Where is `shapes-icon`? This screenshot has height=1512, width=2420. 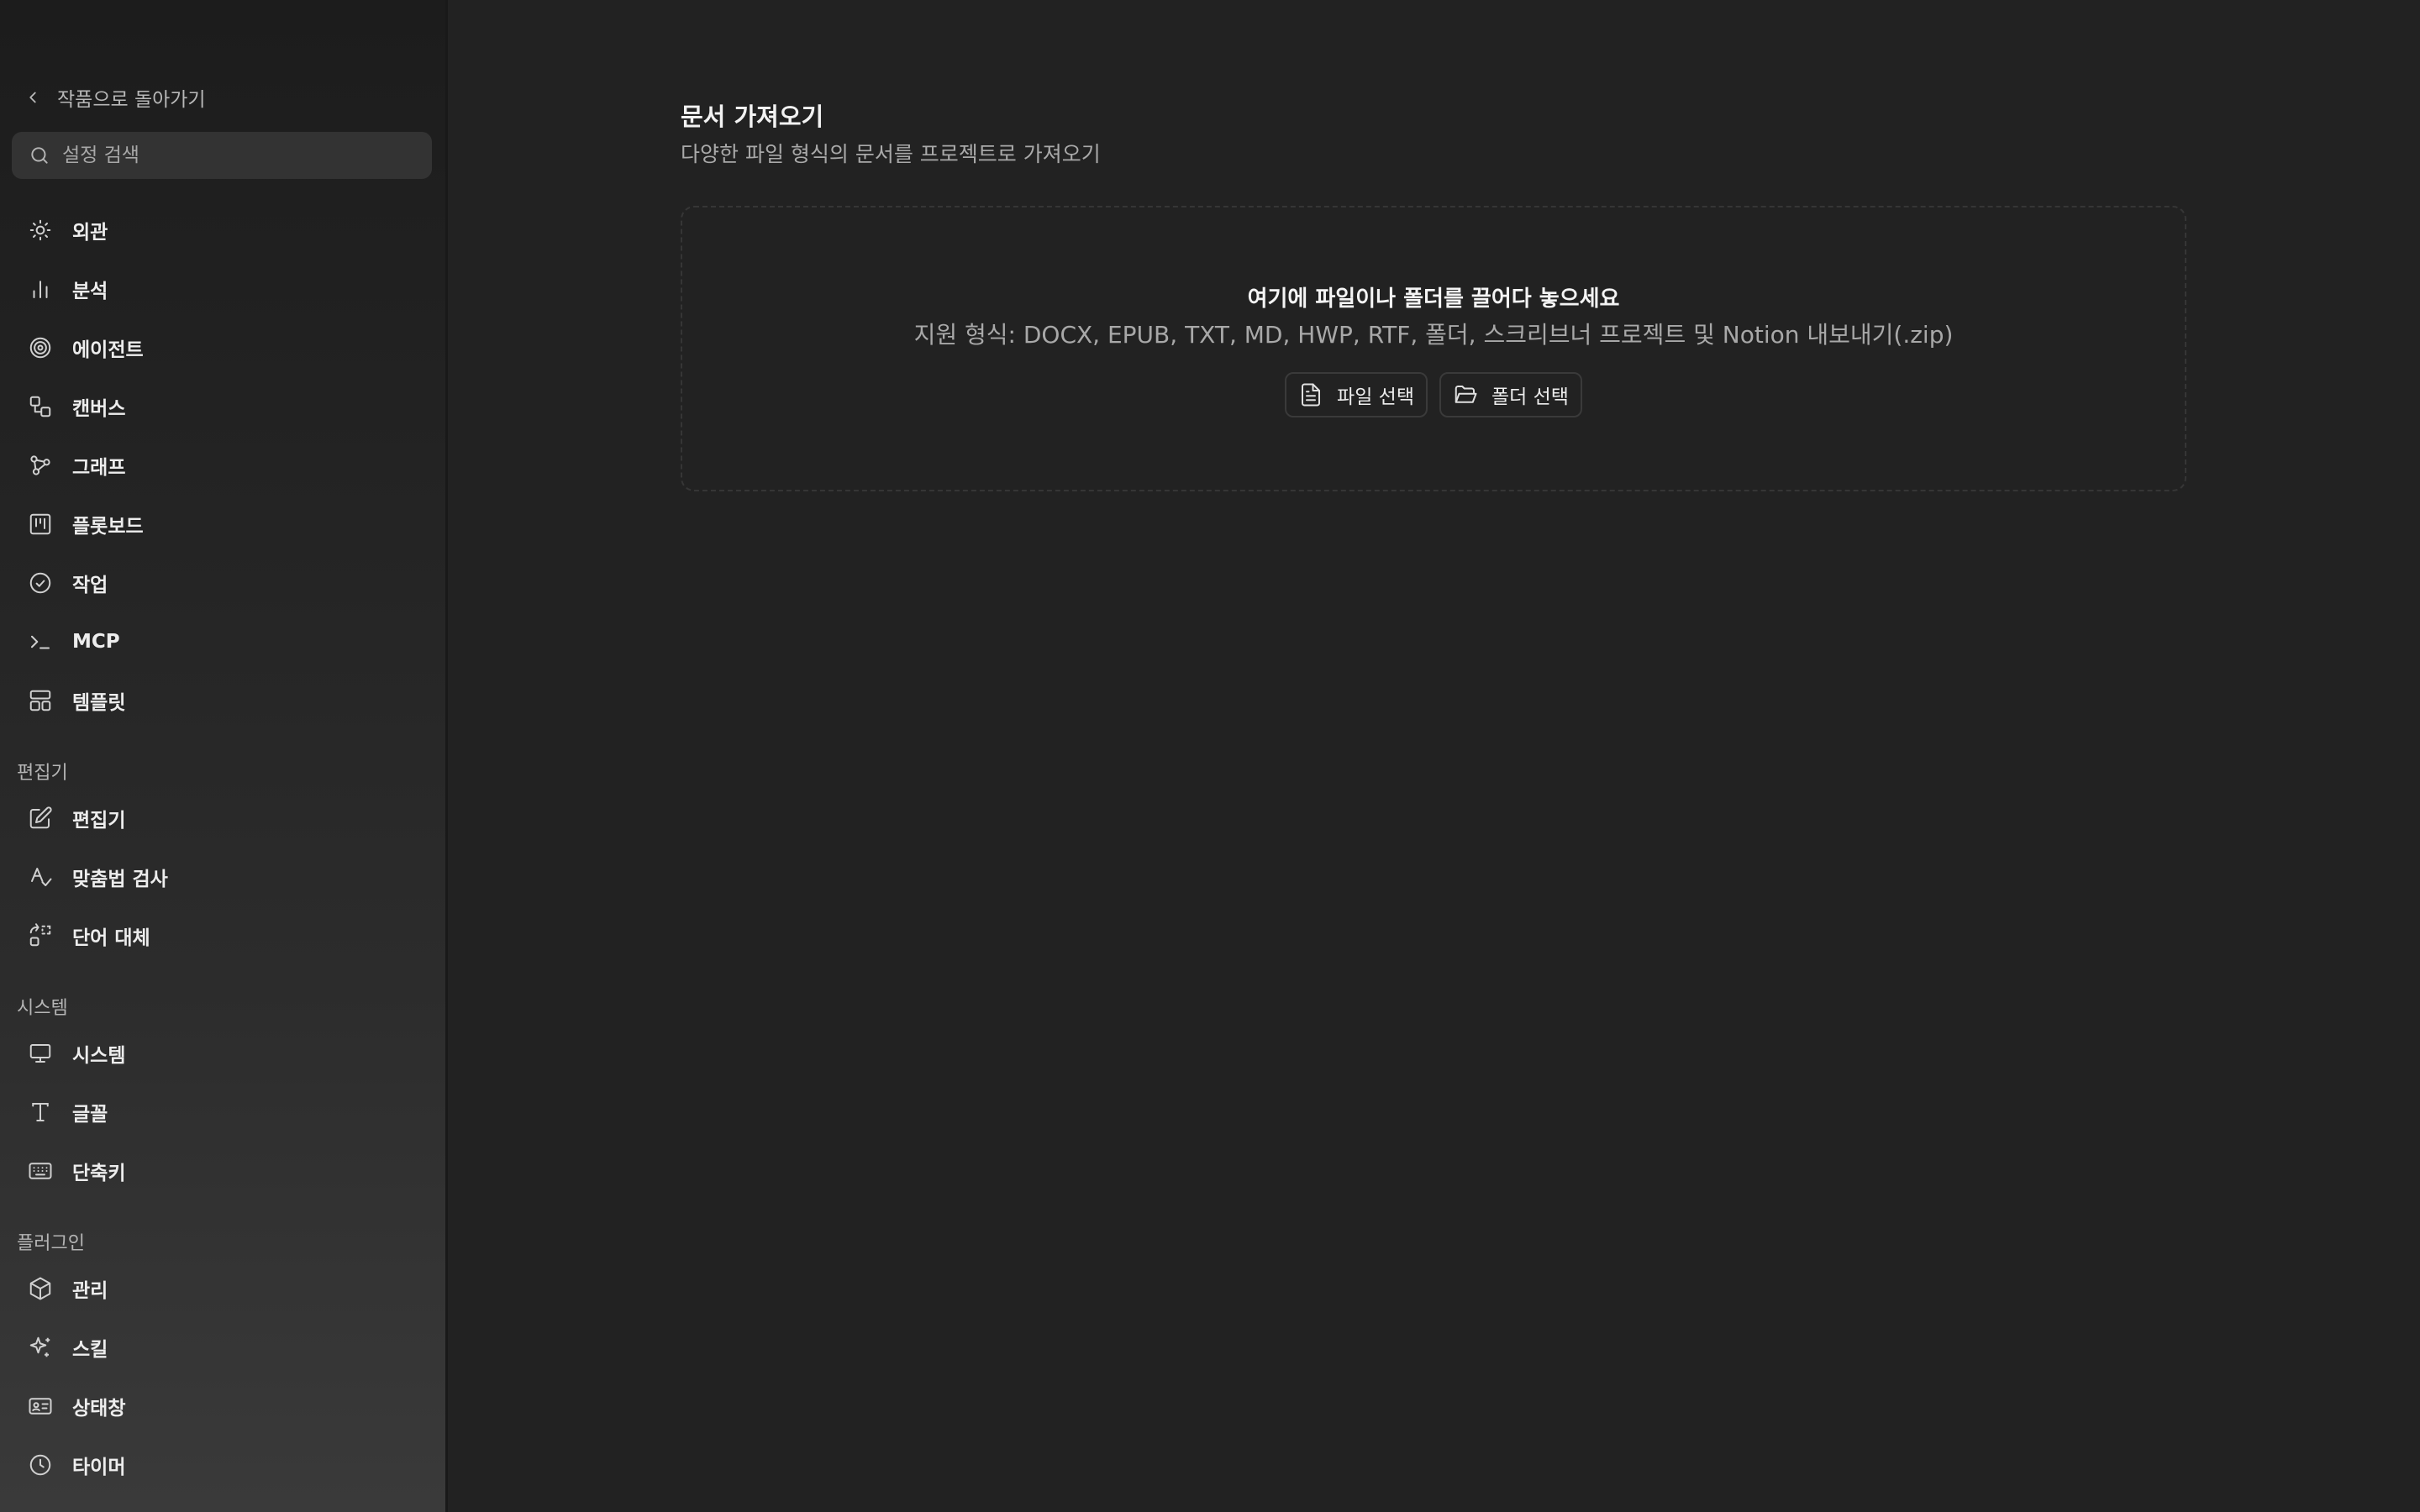 shapes-icon is located at coordinates (40, 406).